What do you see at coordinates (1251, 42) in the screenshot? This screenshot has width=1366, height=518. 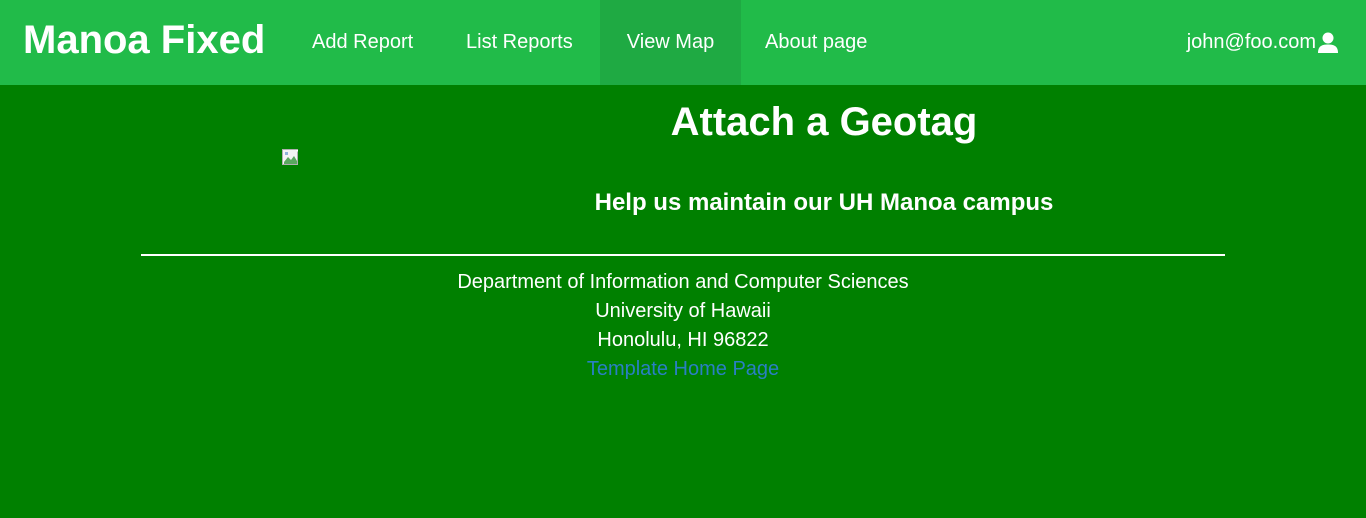 I see `user-email: john@foo.com` at bounding box center [1251, 42].